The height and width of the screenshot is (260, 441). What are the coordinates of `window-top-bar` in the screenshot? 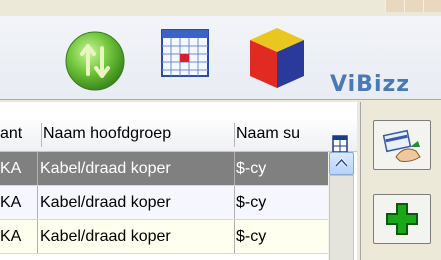 It's located at (220, 8).